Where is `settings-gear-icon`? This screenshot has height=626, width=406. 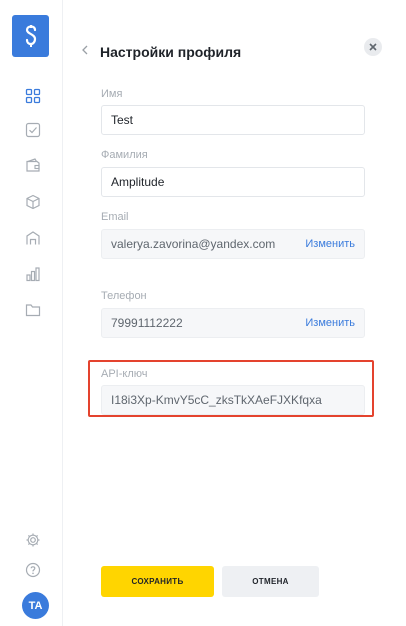 settings-gear-icon is located at coordinates (33, 540).